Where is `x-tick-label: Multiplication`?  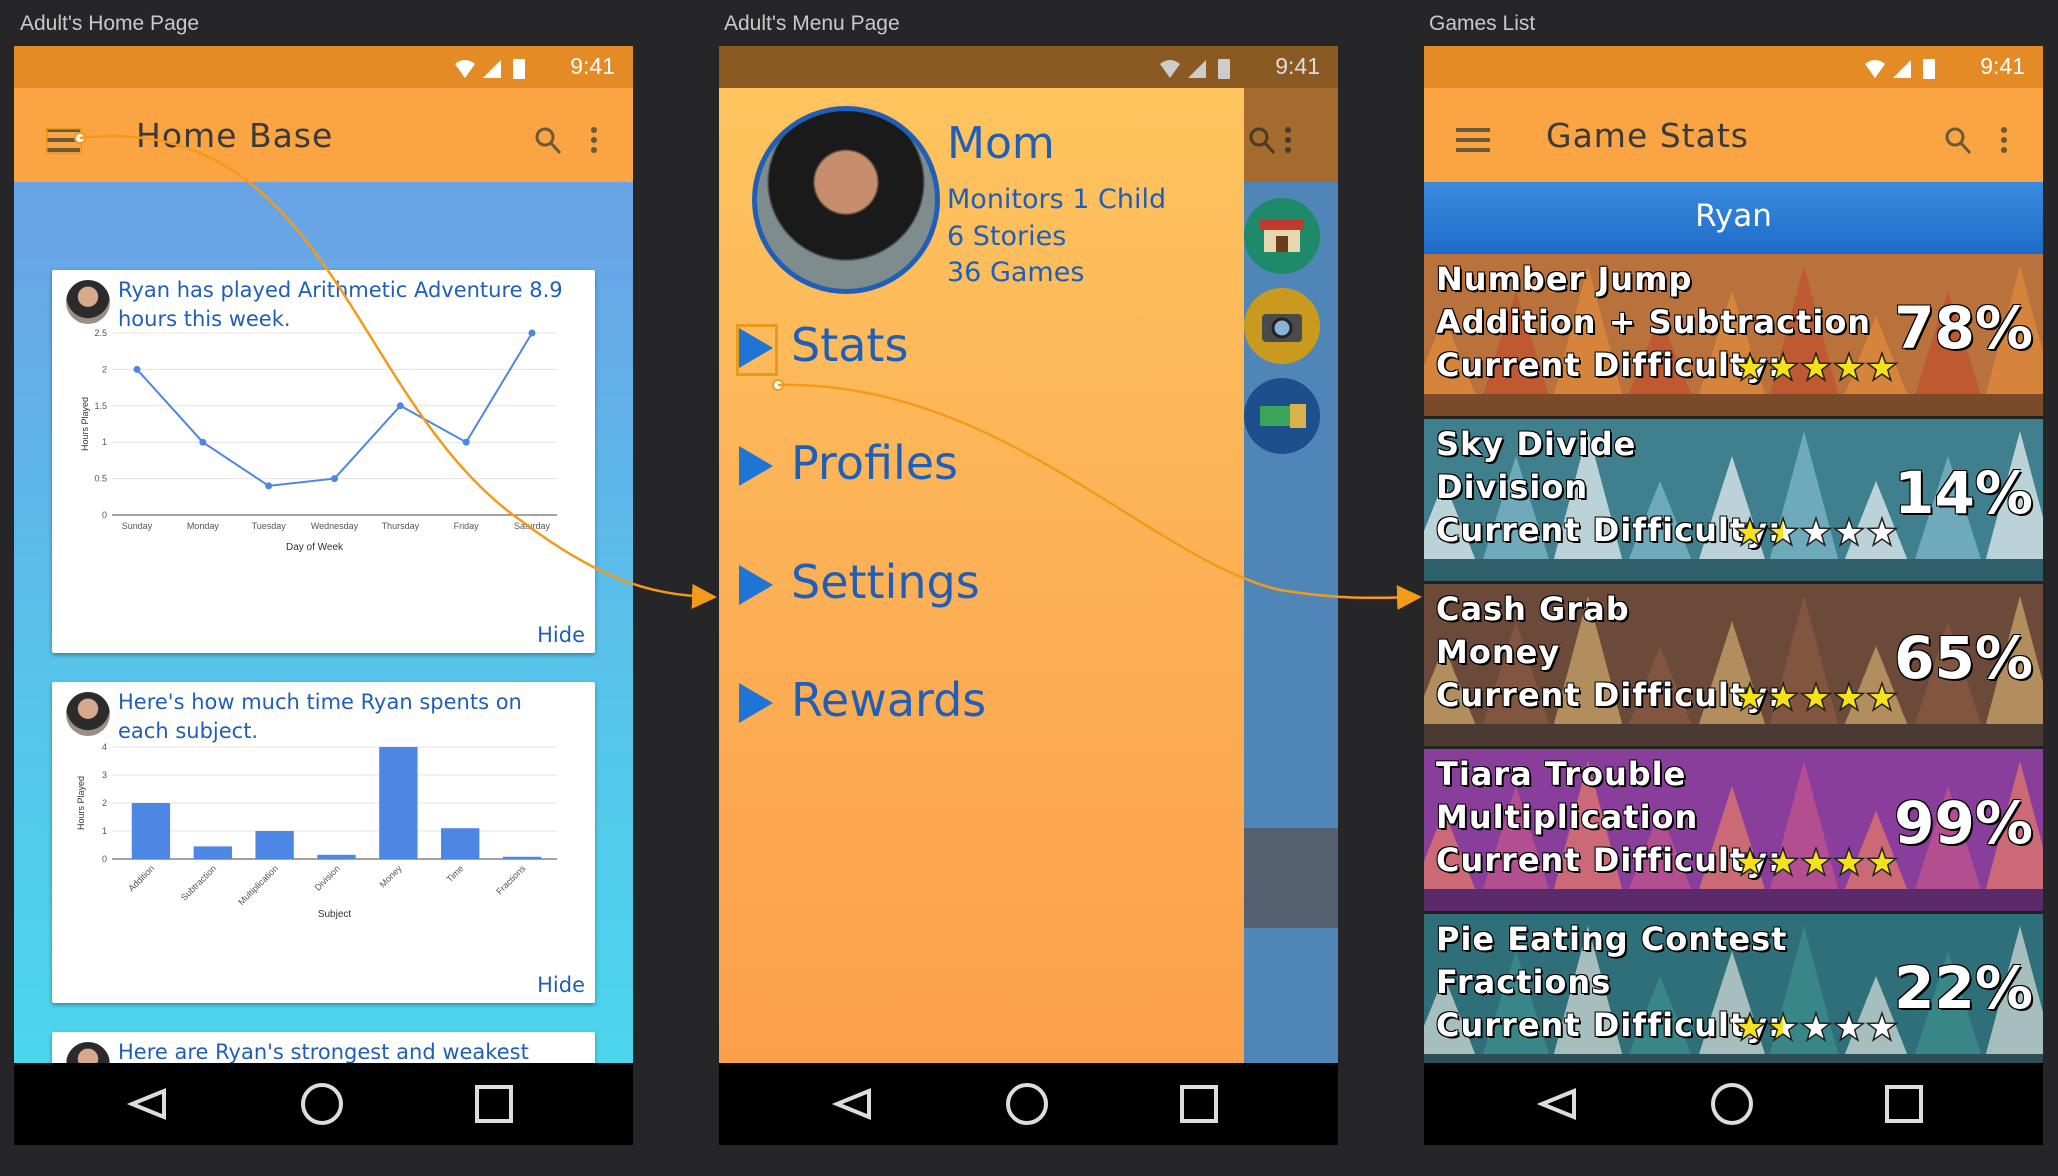 x-tick-label: Multiplication is located at coordinates (258, 885).